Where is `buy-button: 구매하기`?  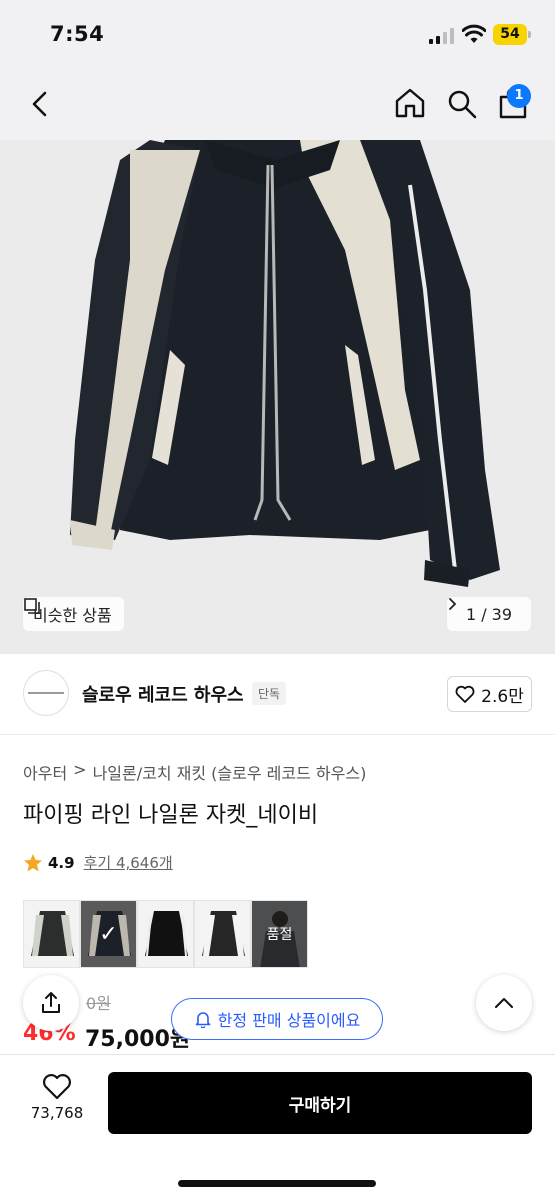 buy-button: 구매하기 is located at coordinates (320, 1103).